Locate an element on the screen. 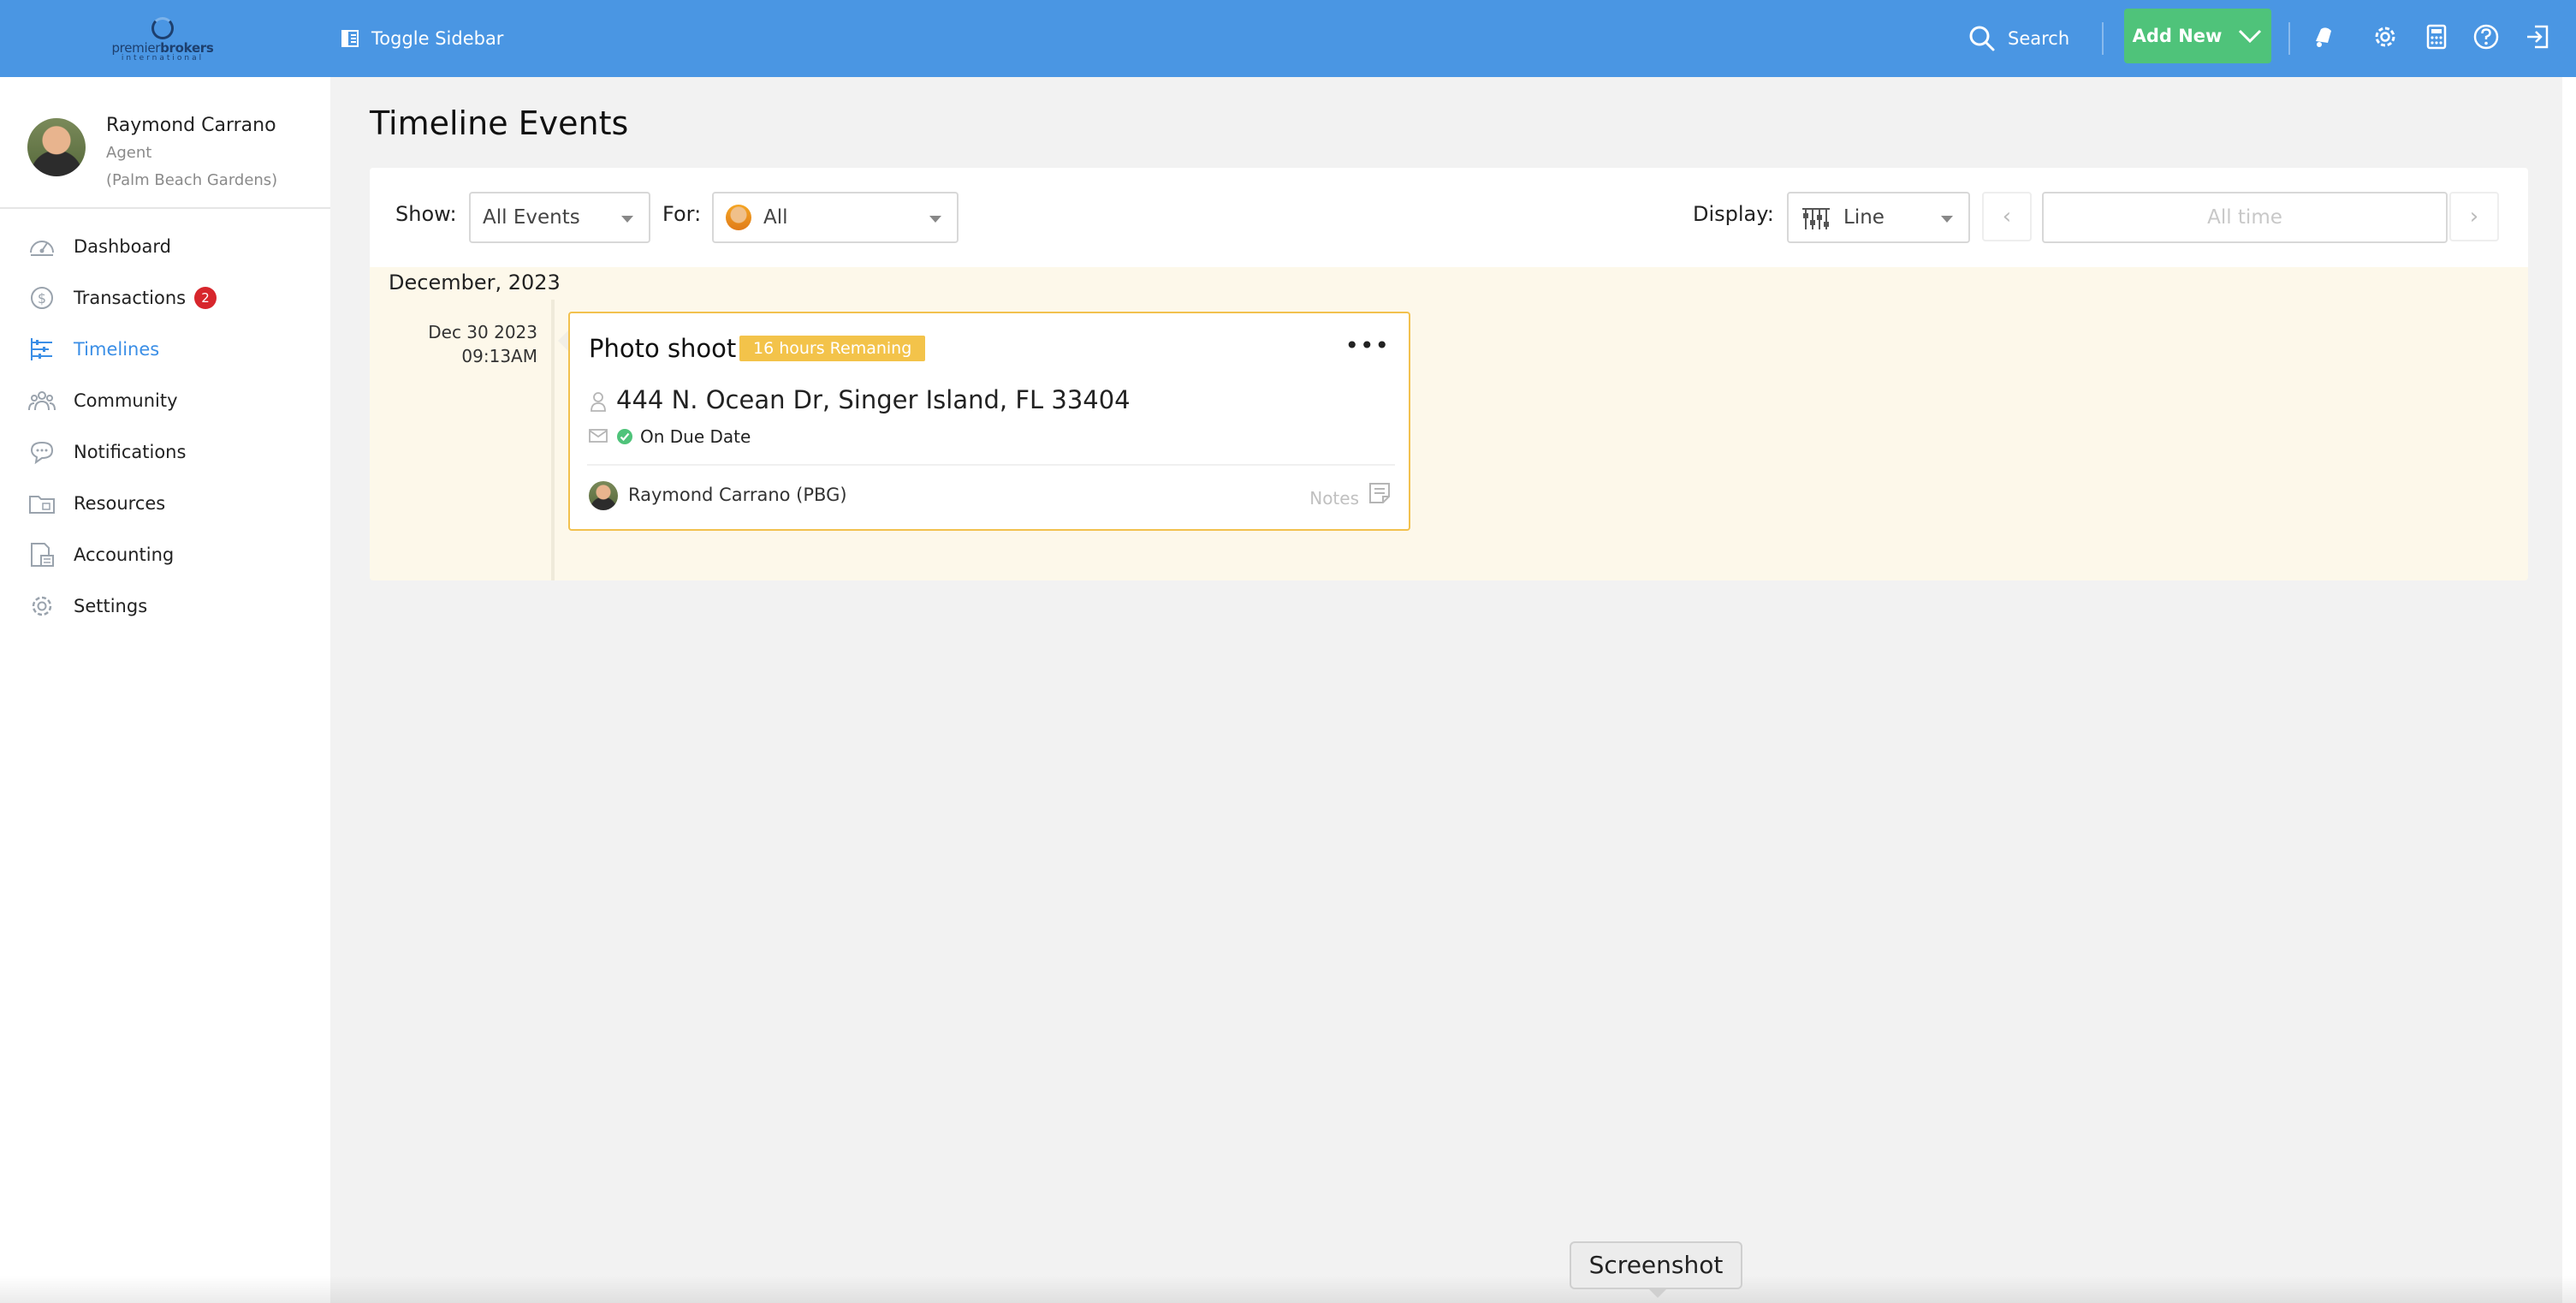 The width and height of the screenshot is (2576, 1303). bell-icon-svg is located at coordinates (2323, 37).